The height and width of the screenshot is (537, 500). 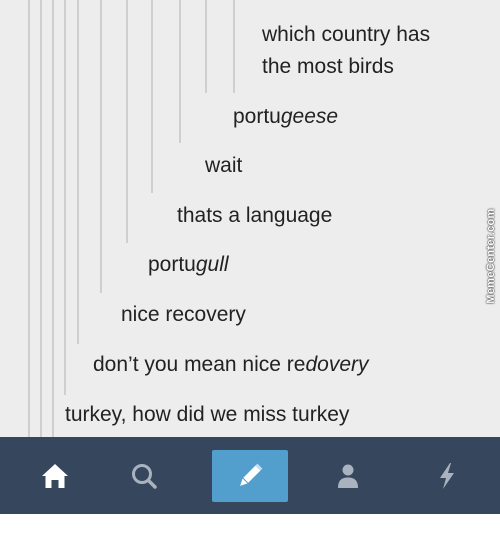 What do you see at coordinates (309, 116) in the screenshot?
I see `message-italic-text: geese` at bounding box center [309, 116].